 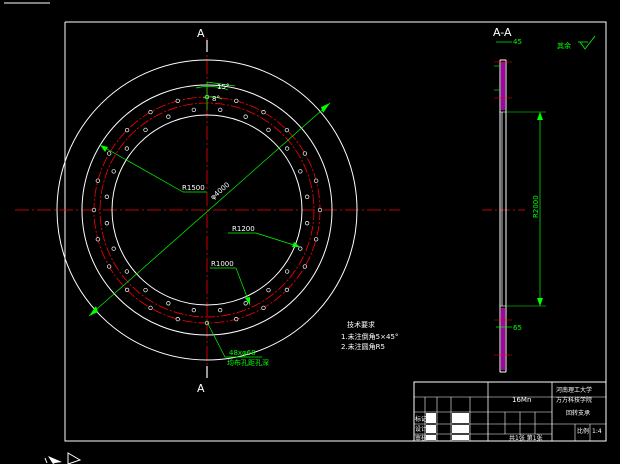 What do you see at coordinates (574, 400) in the screenshot?
I see `tb-institution-line2: 万方科技学院` at bounding box center [574, 400].